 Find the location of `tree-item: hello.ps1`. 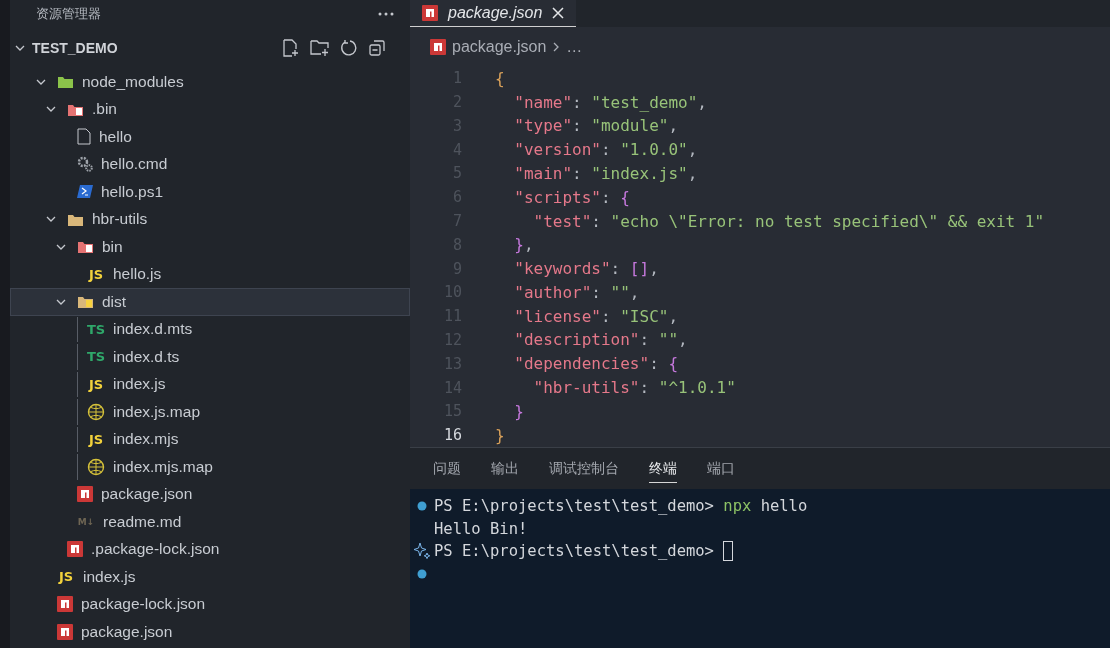

tree-item: hello.ps1 is located at coordinates (210, 192).